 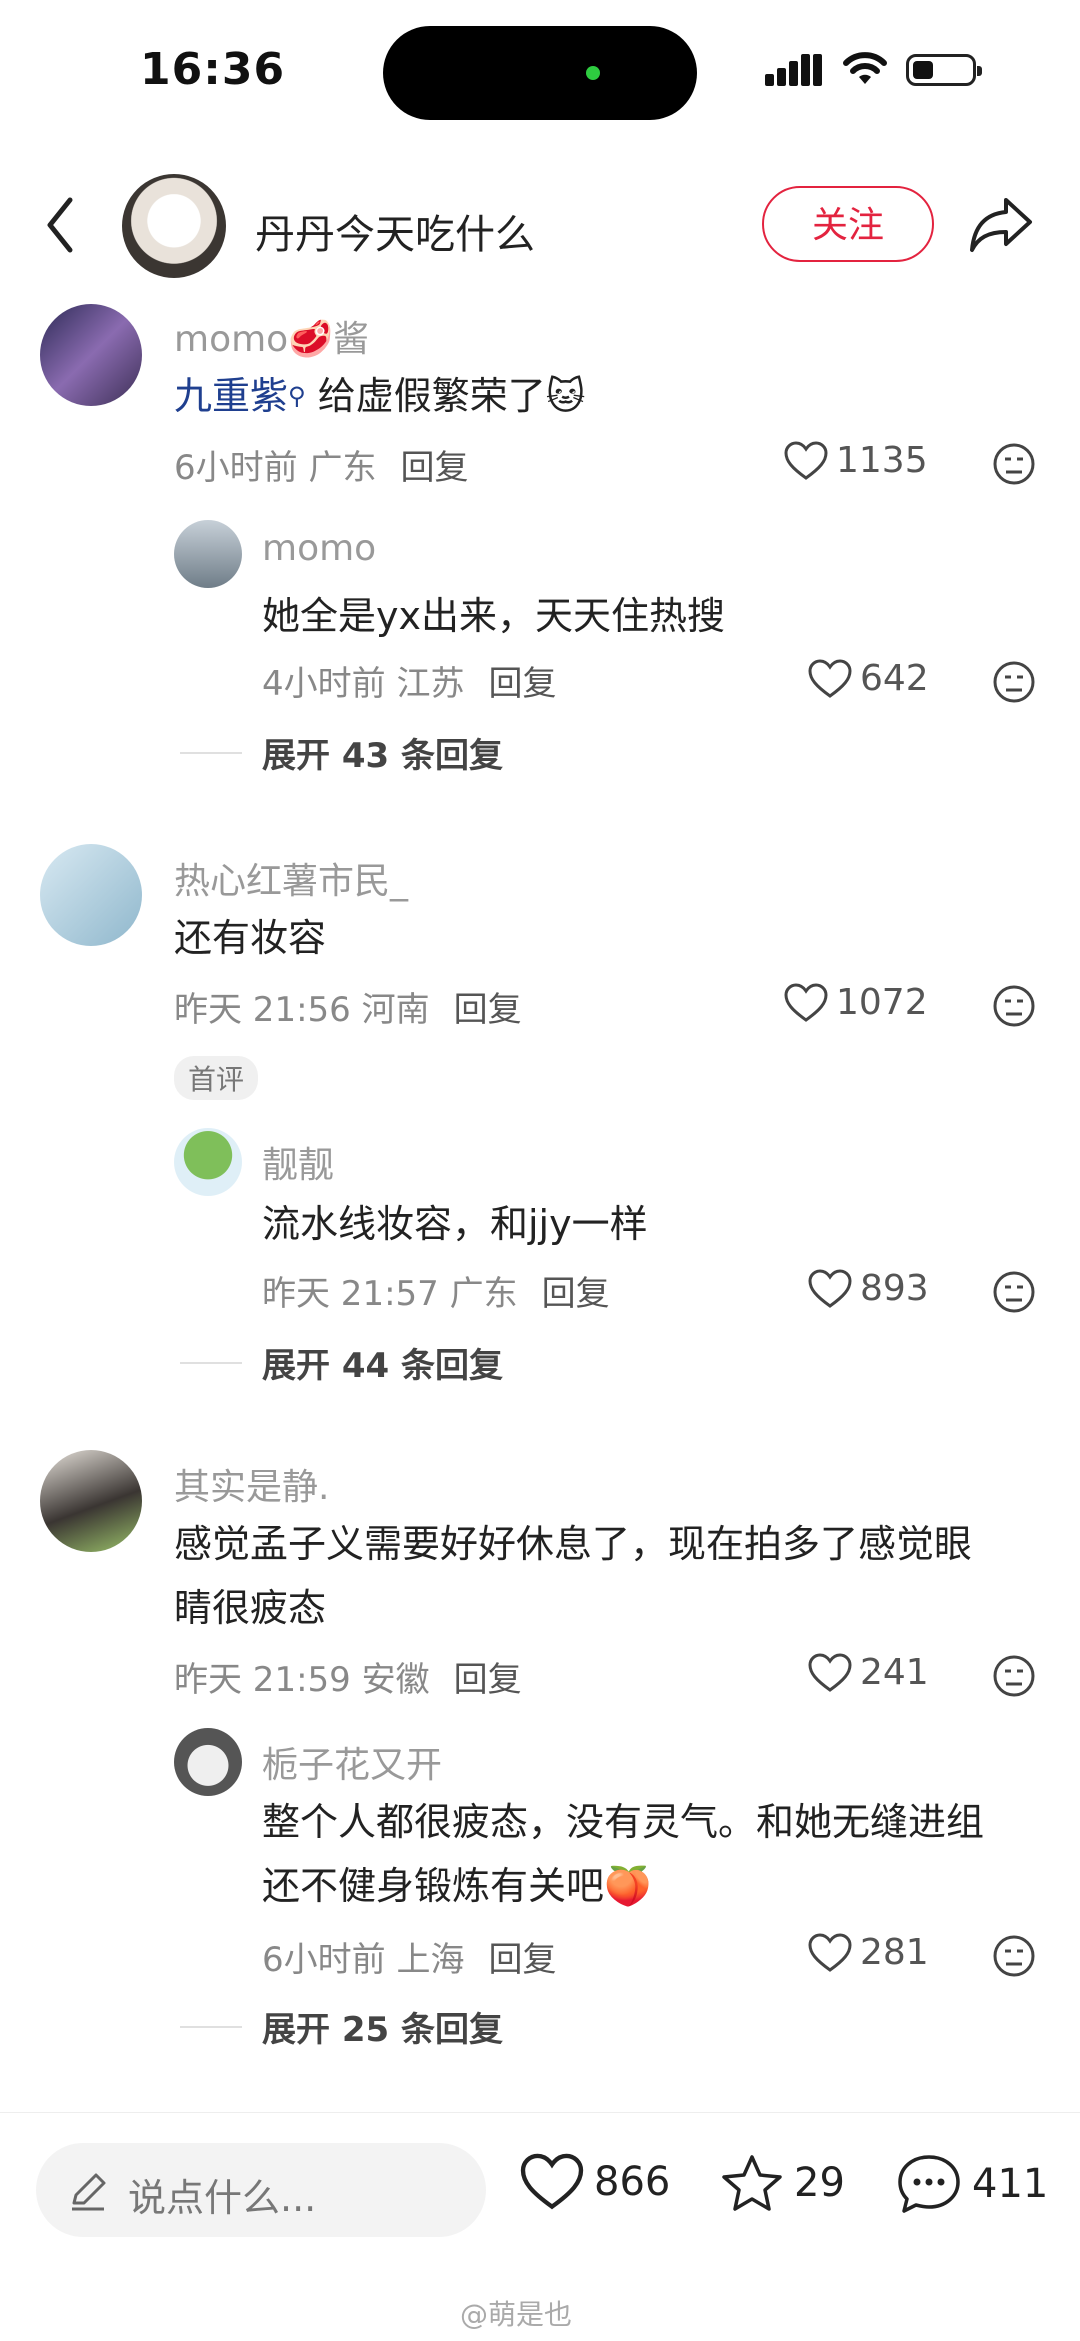 I want to click on reply-text: 整个人都很疲态，没有灵气。和她无缝进组 还不健身锻炼有关吧🍑, so click(x=623, y=1854).